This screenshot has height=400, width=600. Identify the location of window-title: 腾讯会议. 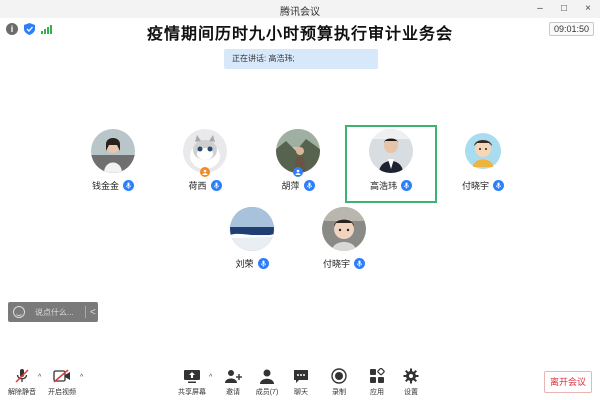
(300, 12).